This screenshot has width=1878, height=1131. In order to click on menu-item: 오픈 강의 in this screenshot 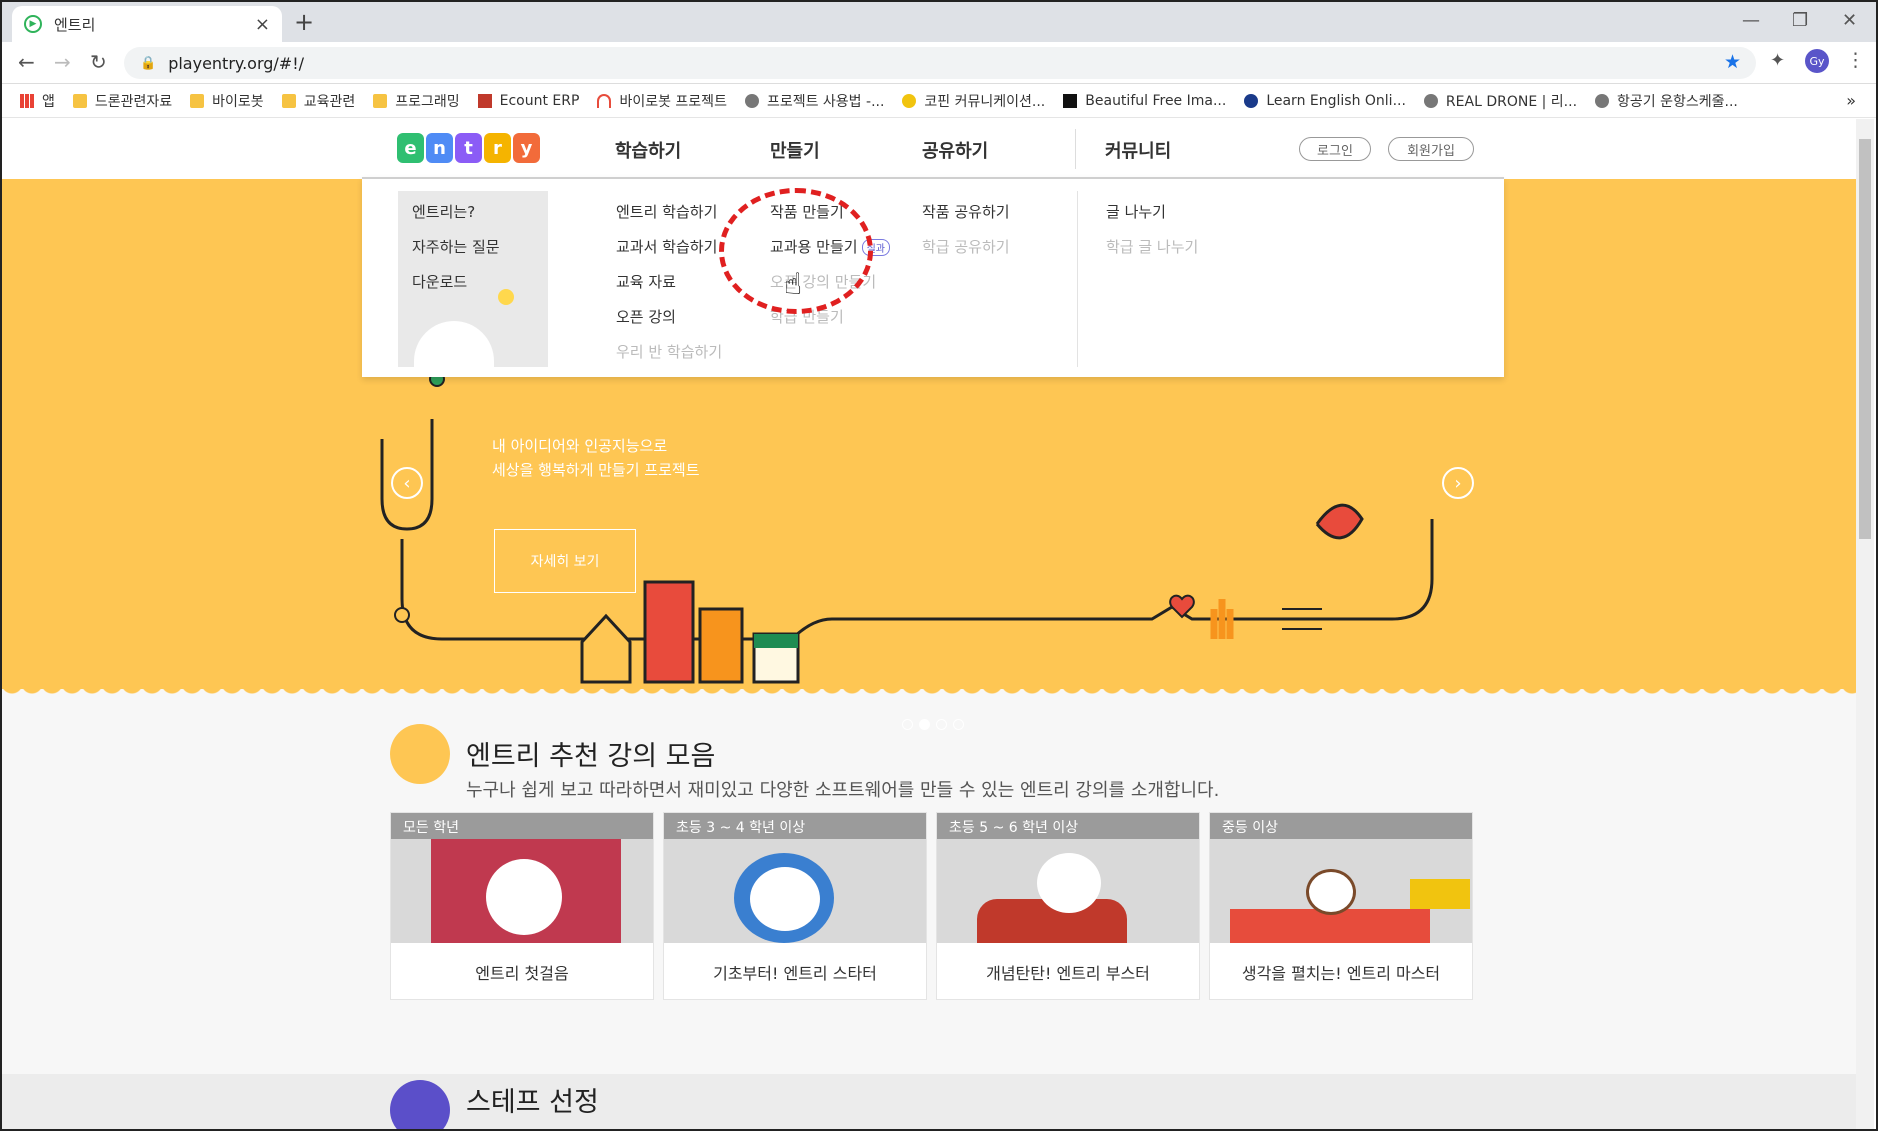, I will do `click(669, 316)`.